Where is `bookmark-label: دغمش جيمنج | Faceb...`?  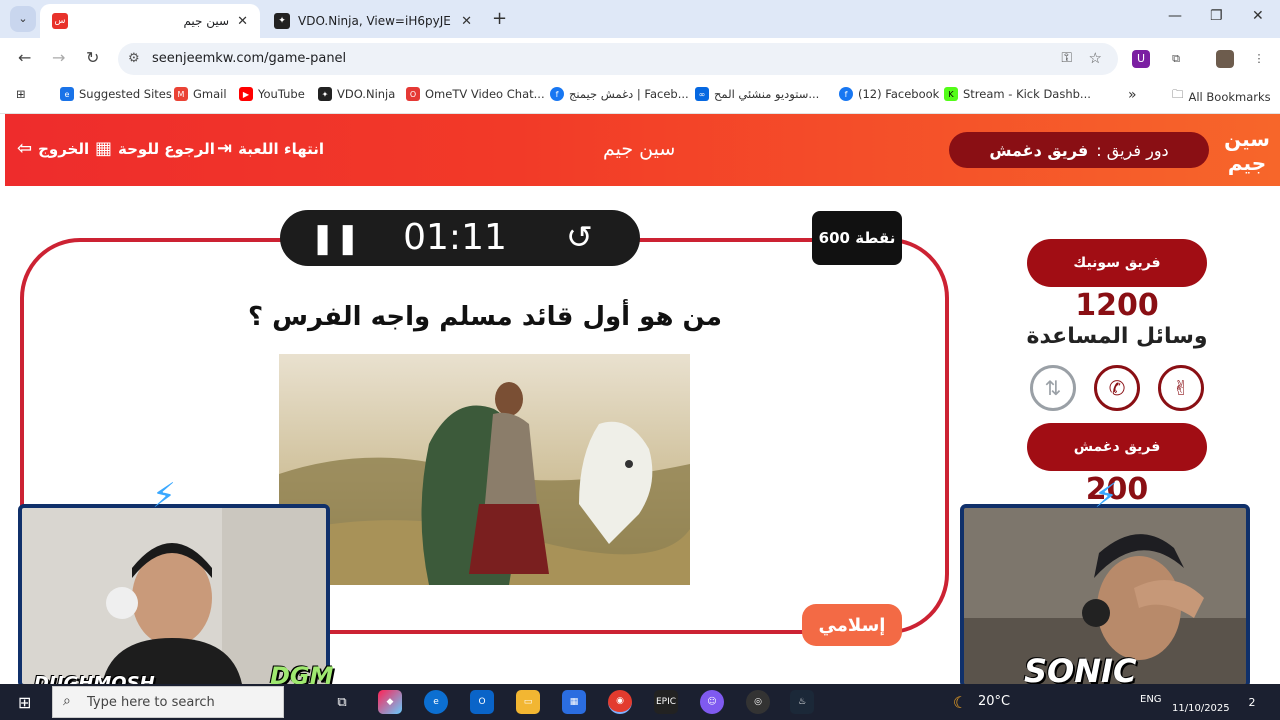
bookmark-label: دغمش جيمنج | Faceb... is located at coordinates (629, 94).